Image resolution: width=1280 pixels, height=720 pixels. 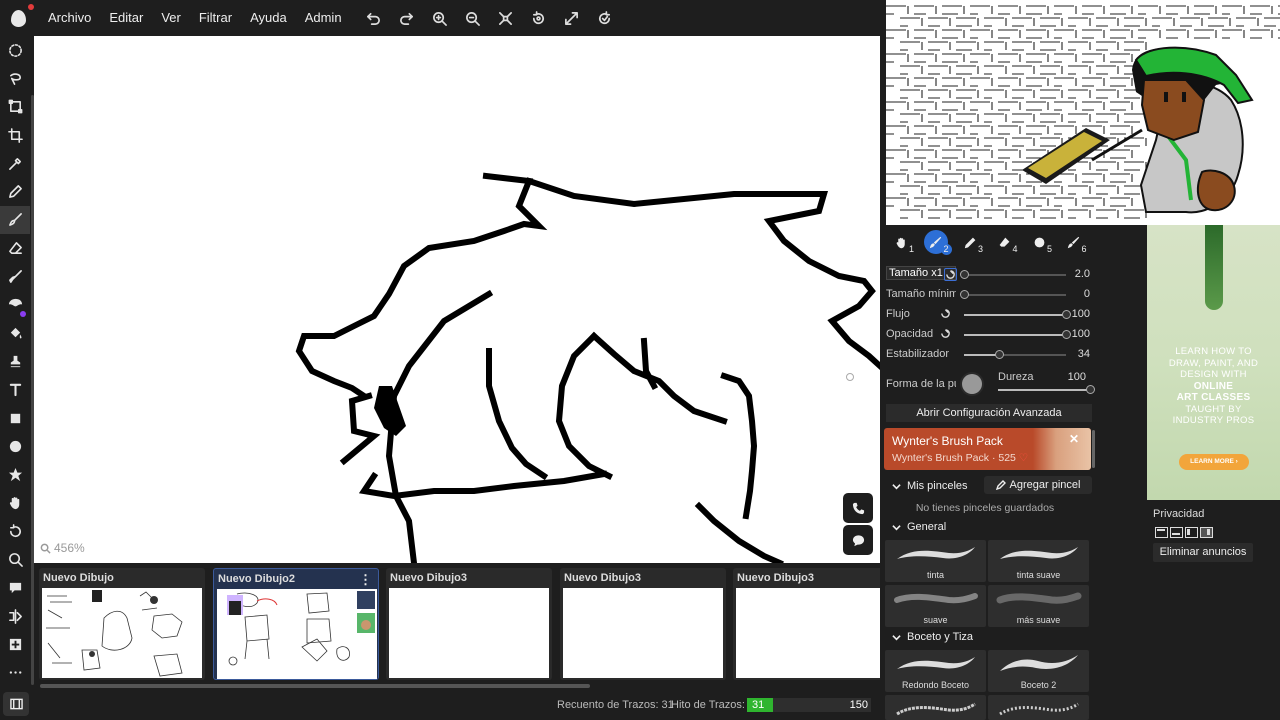 What do you see at coordinates (15, 503) in the screenshot?
I see `hand-icon` at bounding box center [15, 503].